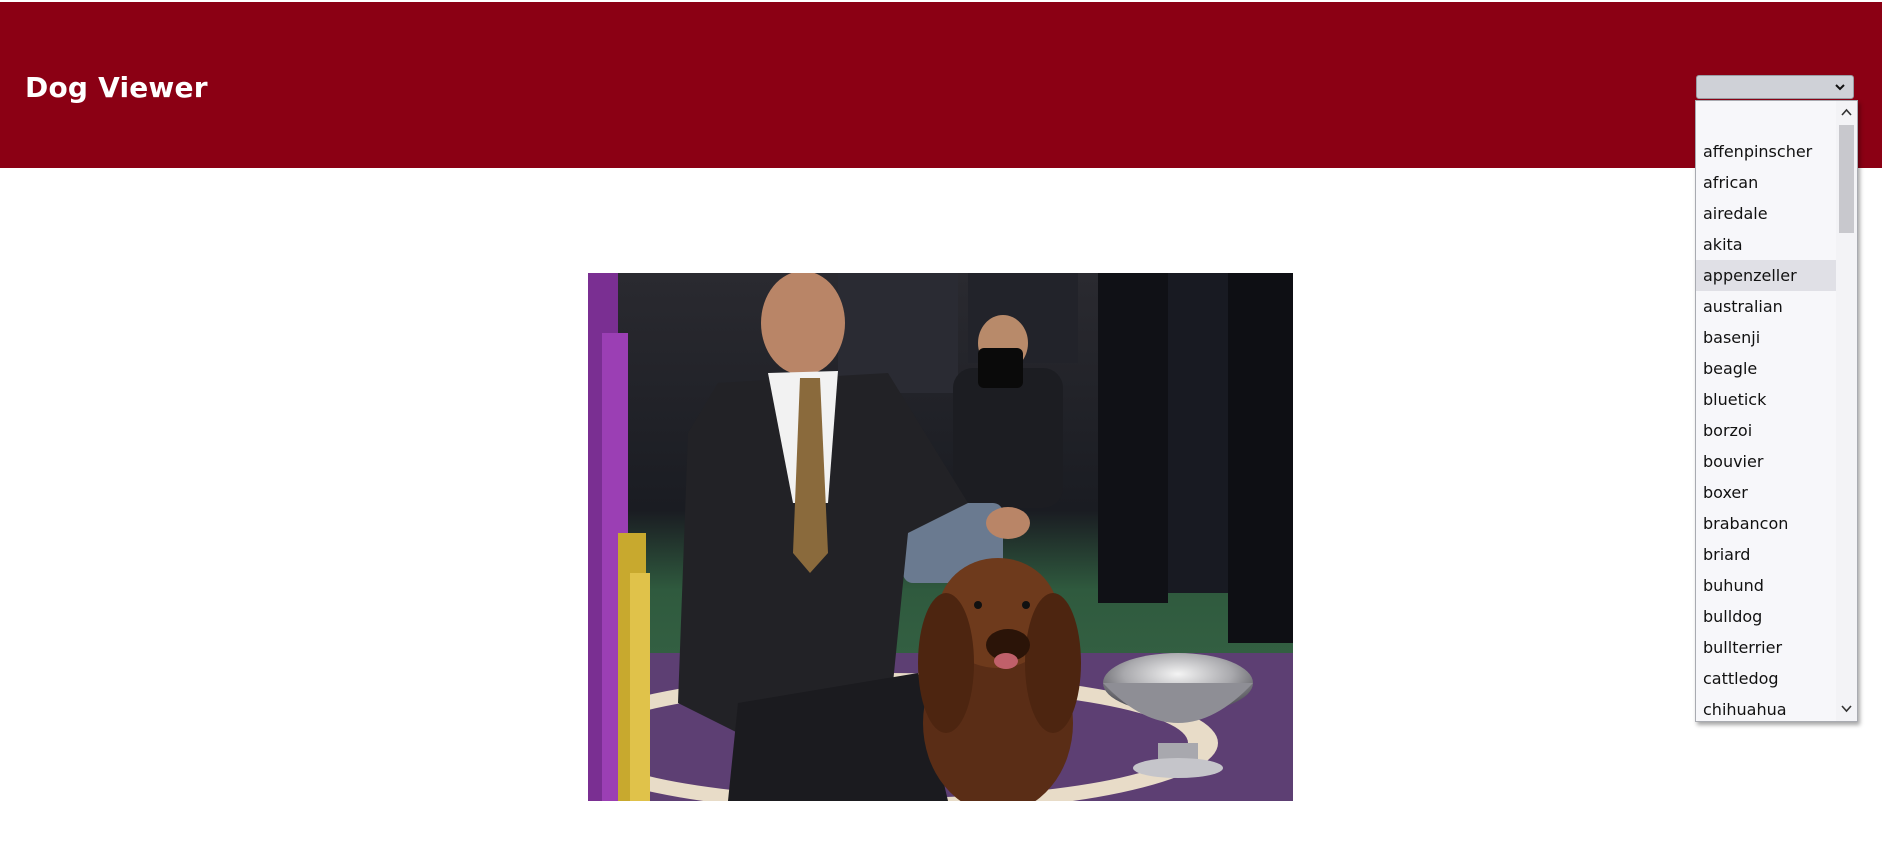  Describe the element at coordinates (1766, 118) in the screenshot. I see `breed-option` at that location.